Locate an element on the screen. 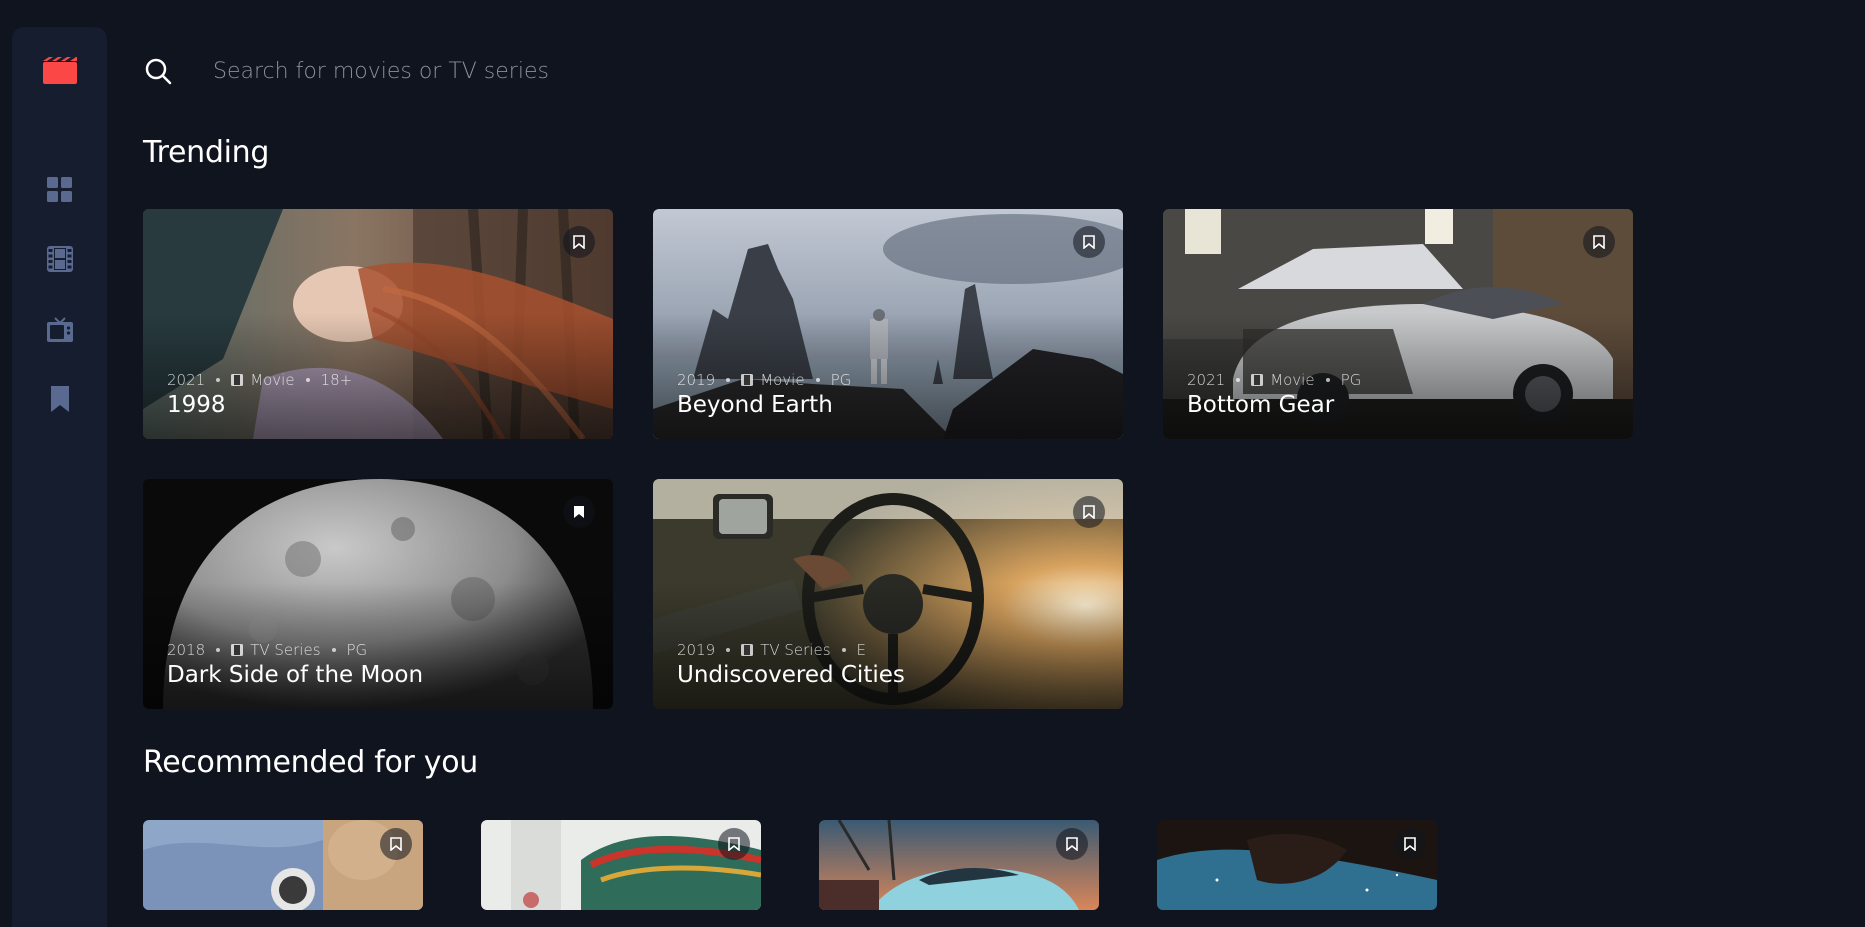  nav-movies-film-icon is located at coordinates (60, 259).